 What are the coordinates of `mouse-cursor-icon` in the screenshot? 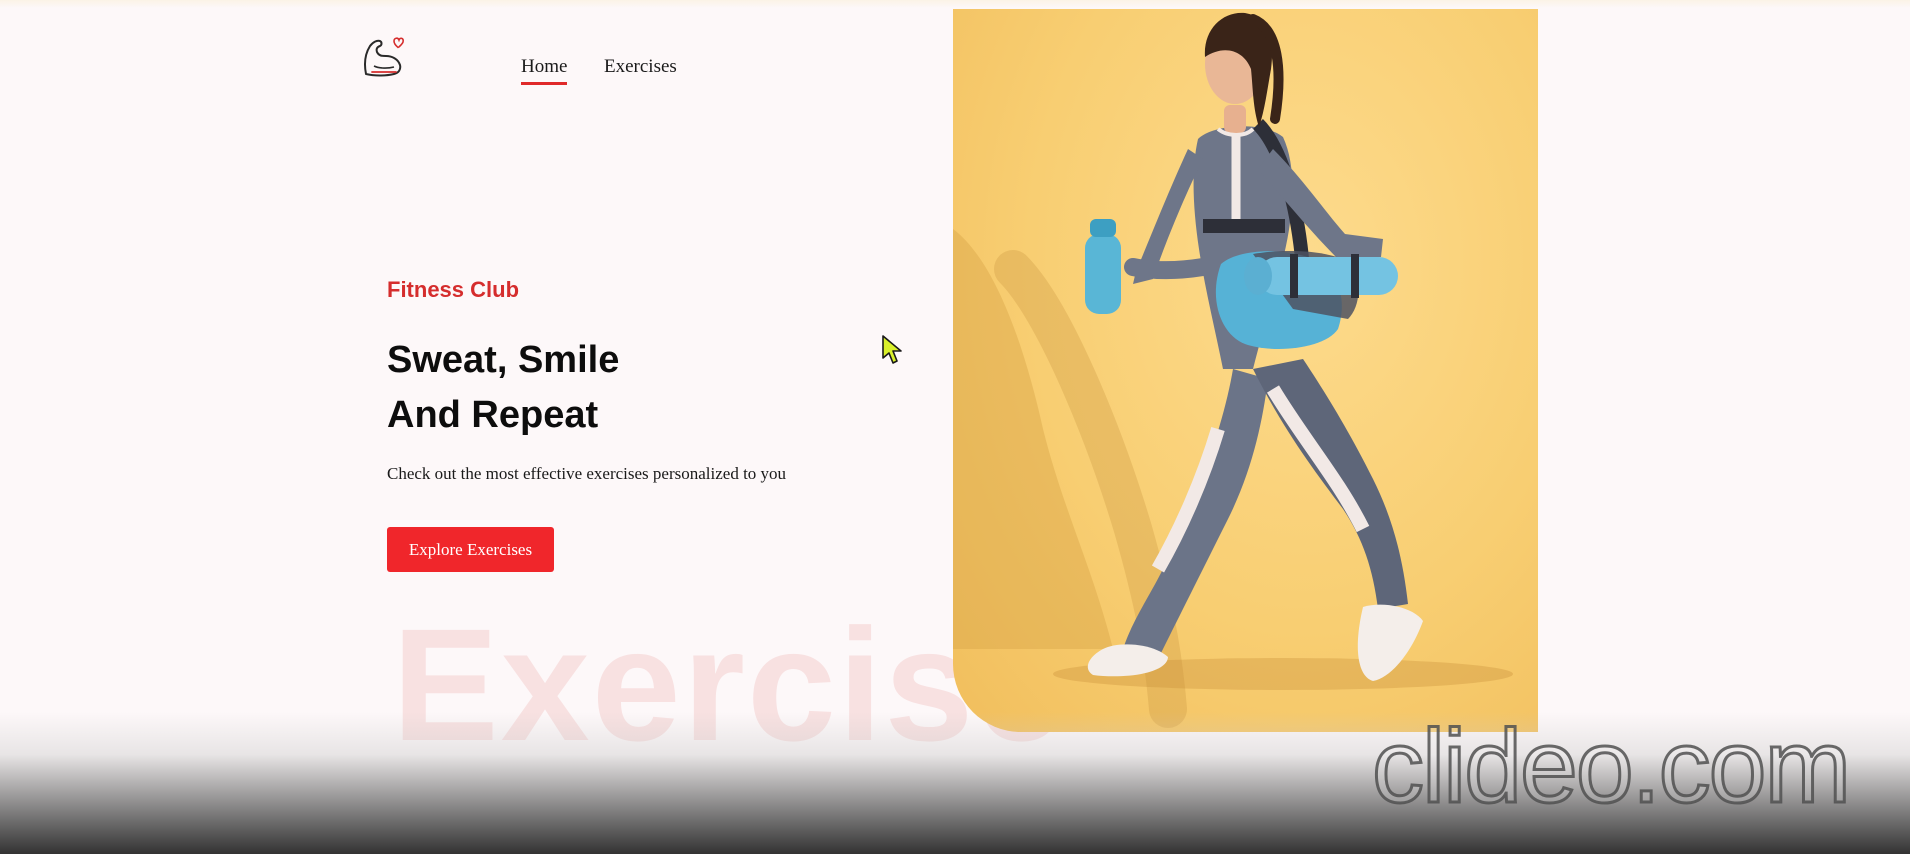 It's located at (892, 350).